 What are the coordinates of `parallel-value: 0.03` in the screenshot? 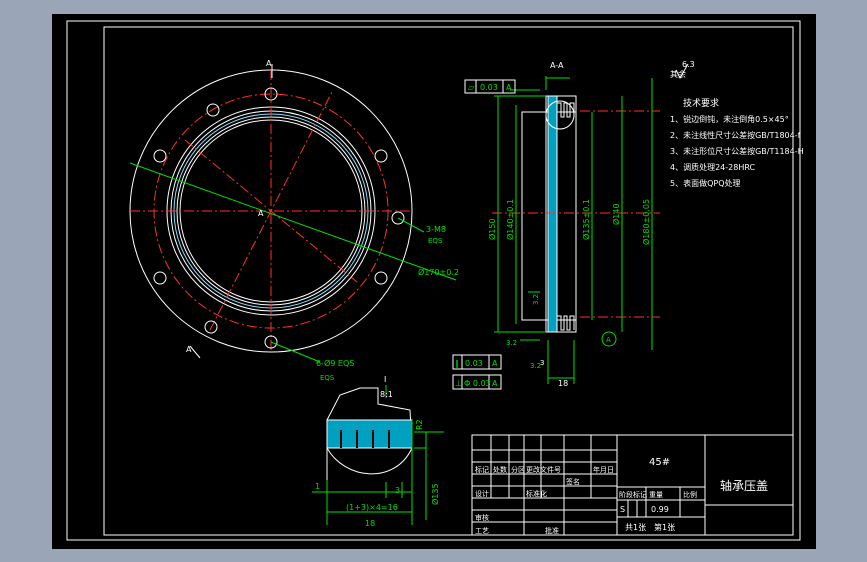 It's located at (474, 363).